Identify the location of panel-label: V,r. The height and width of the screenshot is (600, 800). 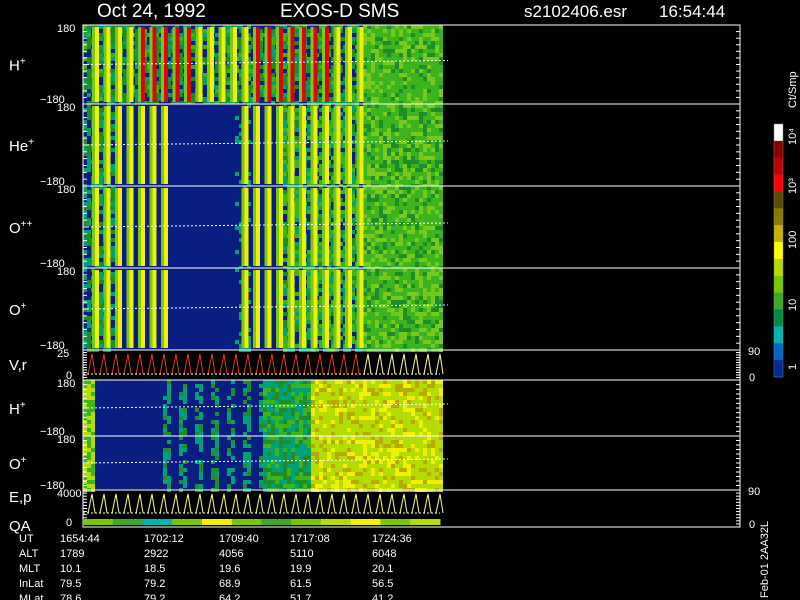
(18, 365).